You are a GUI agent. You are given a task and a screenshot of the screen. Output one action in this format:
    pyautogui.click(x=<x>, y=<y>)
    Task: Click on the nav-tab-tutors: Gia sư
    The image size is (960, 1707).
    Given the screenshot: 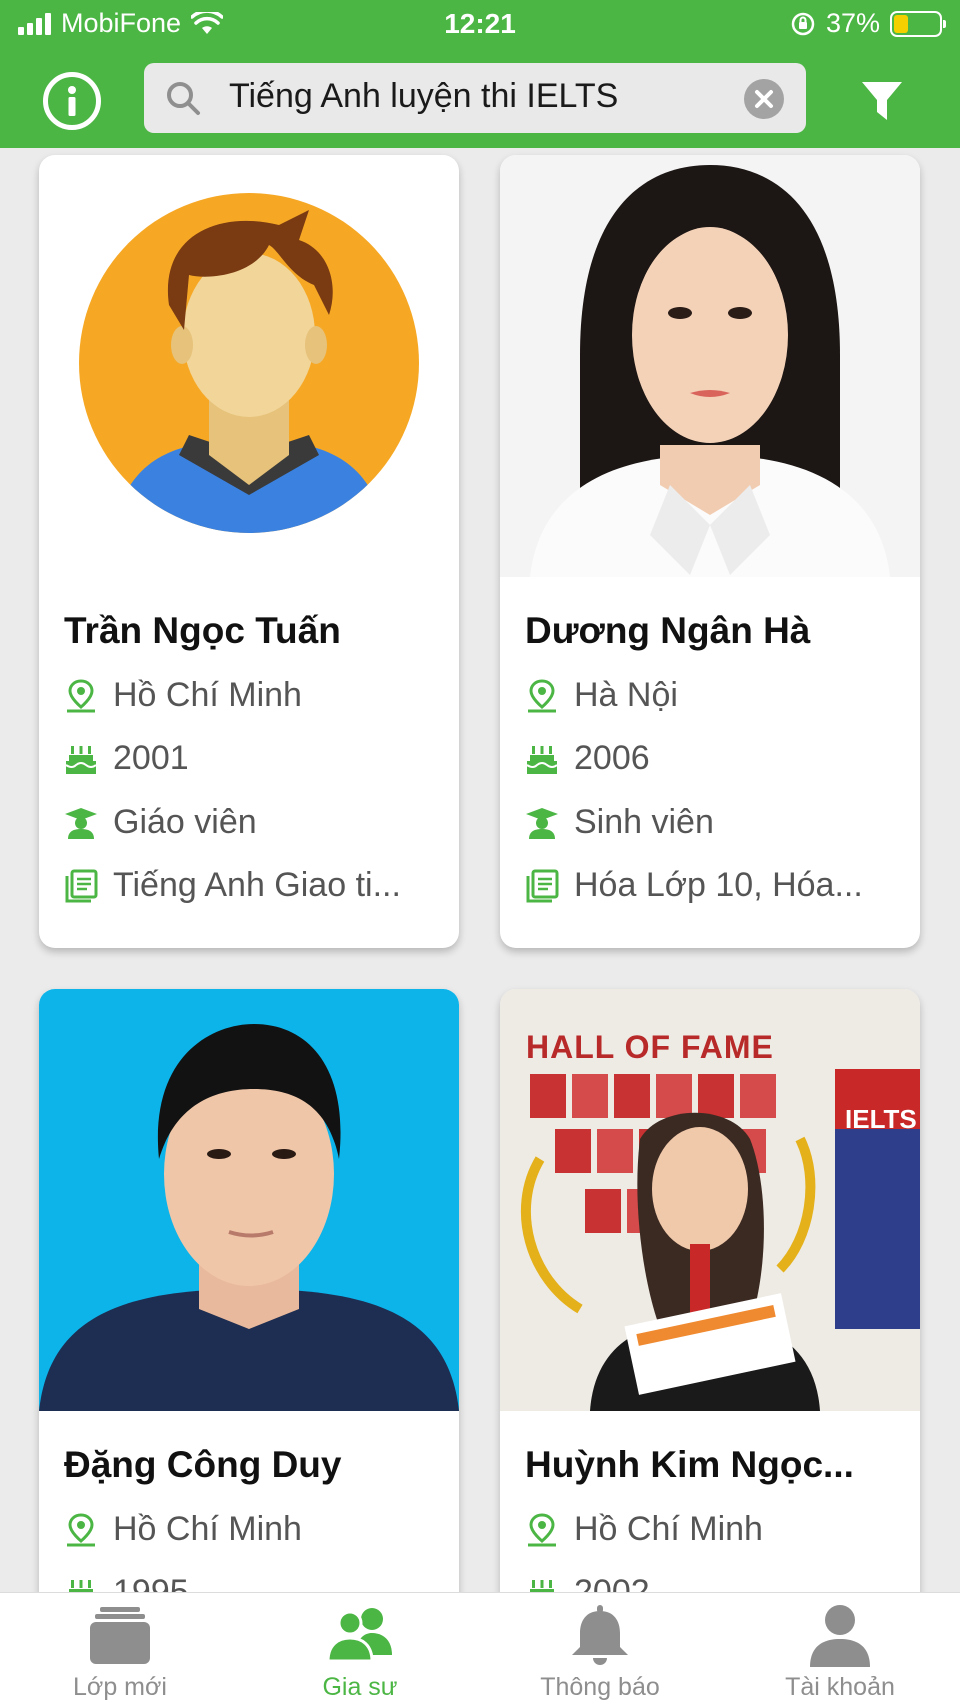 What is the action you would take?
    pyautogui.click(x=360, y=1650)
    